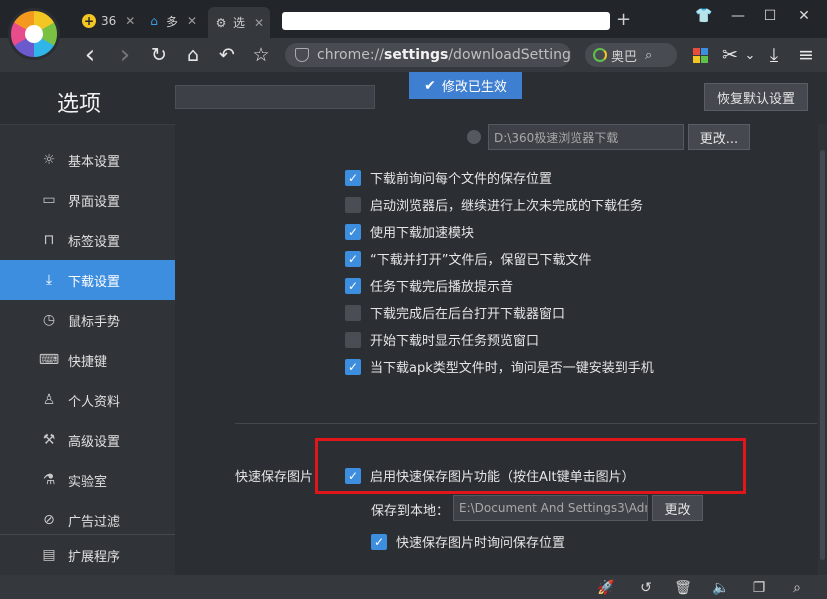  Describe the element at coordinates (87, 400) in the screenshot. I see `sidebar-item-profile: ♙ 个人资料` at that location.